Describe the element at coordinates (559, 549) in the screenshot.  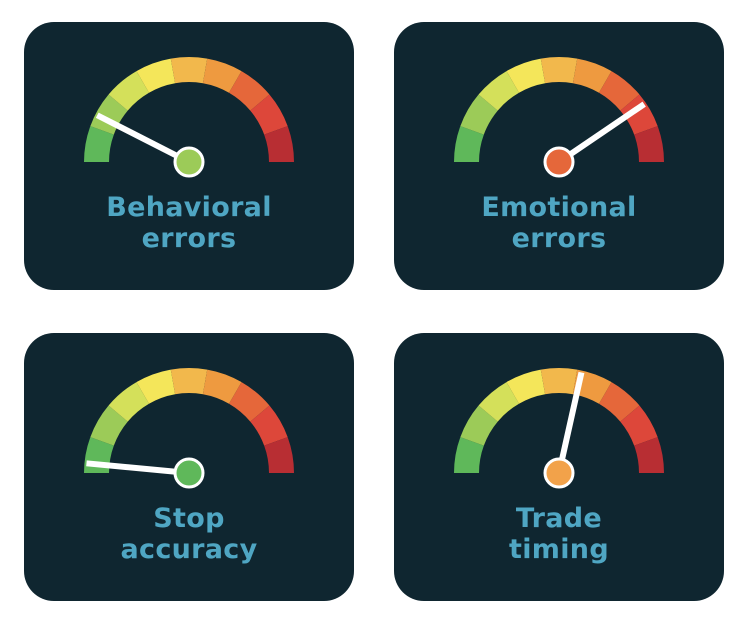
I see `gauge-label-line-2: timing` at that location.